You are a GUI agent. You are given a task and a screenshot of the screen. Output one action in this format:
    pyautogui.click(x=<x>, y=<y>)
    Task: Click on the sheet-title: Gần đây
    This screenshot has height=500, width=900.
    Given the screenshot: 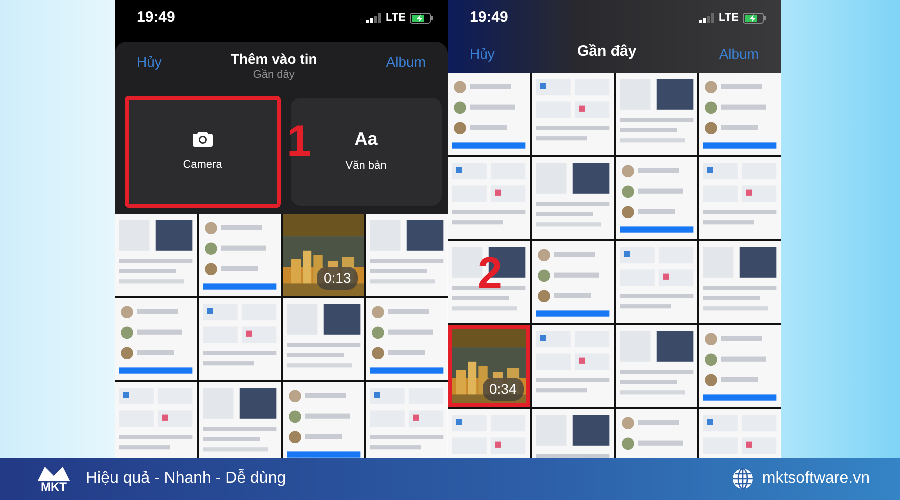 What is the action you would take?
    pyautogui.click(x=607, y=52)
    